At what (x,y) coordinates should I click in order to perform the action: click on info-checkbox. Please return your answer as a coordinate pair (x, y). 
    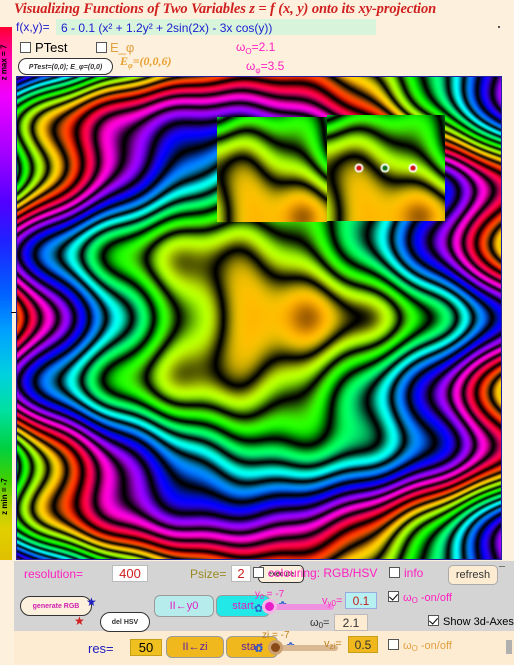
    Looking at the image, I should click on (394, 572).